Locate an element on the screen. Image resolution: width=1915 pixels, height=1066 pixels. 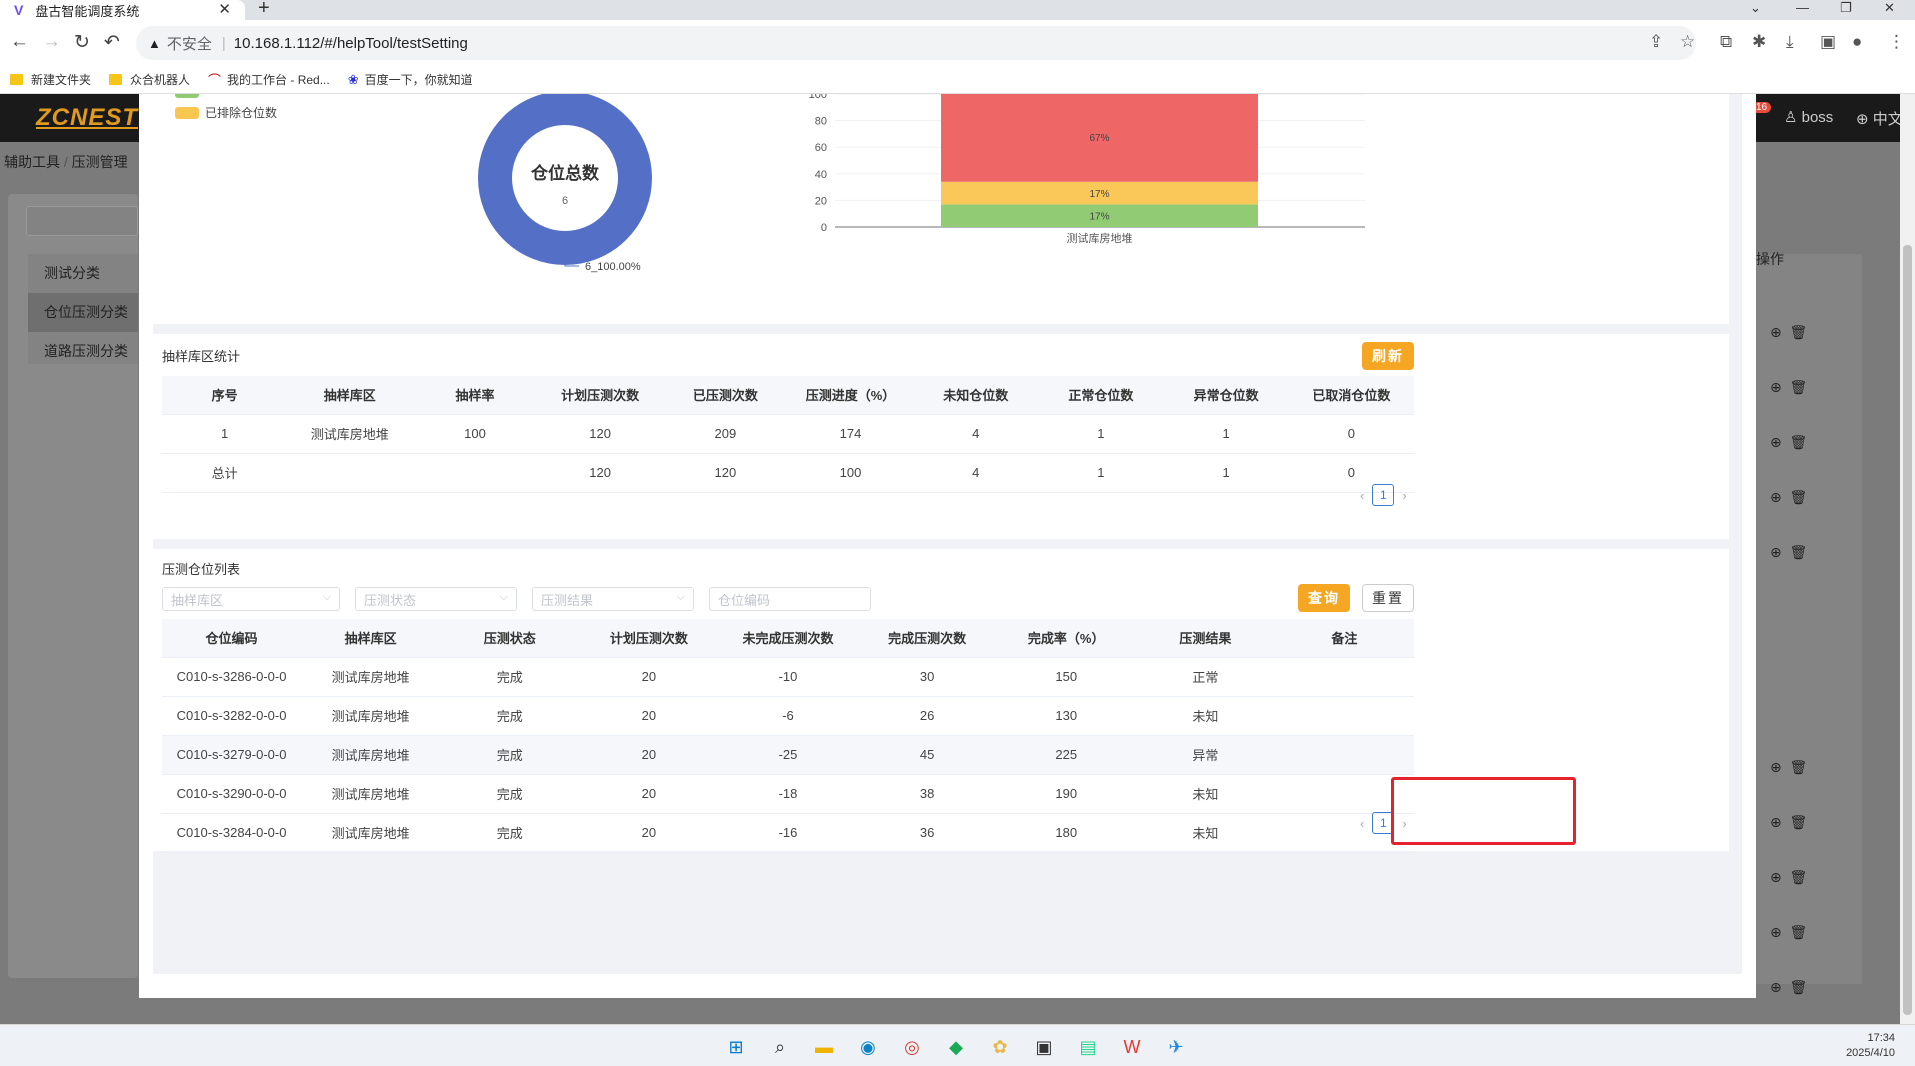
translate-icon: ⧉ is located at coordinates (1726, 42).